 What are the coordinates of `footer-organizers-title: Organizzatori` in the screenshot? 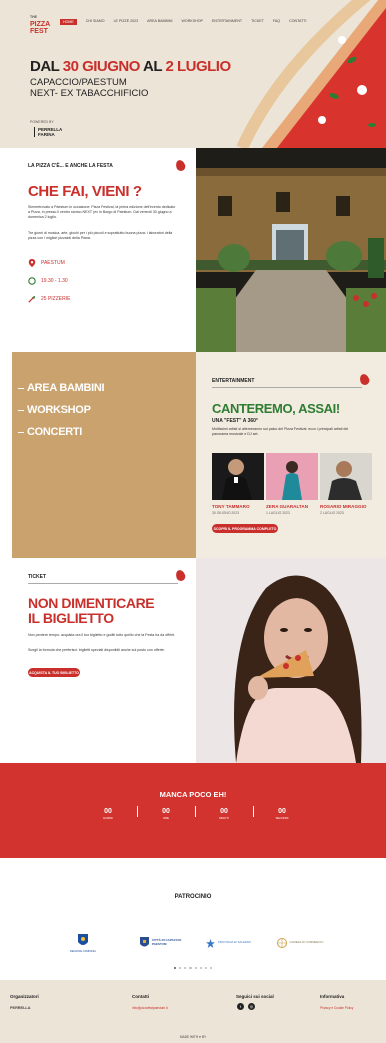 It's located at (24, 996).